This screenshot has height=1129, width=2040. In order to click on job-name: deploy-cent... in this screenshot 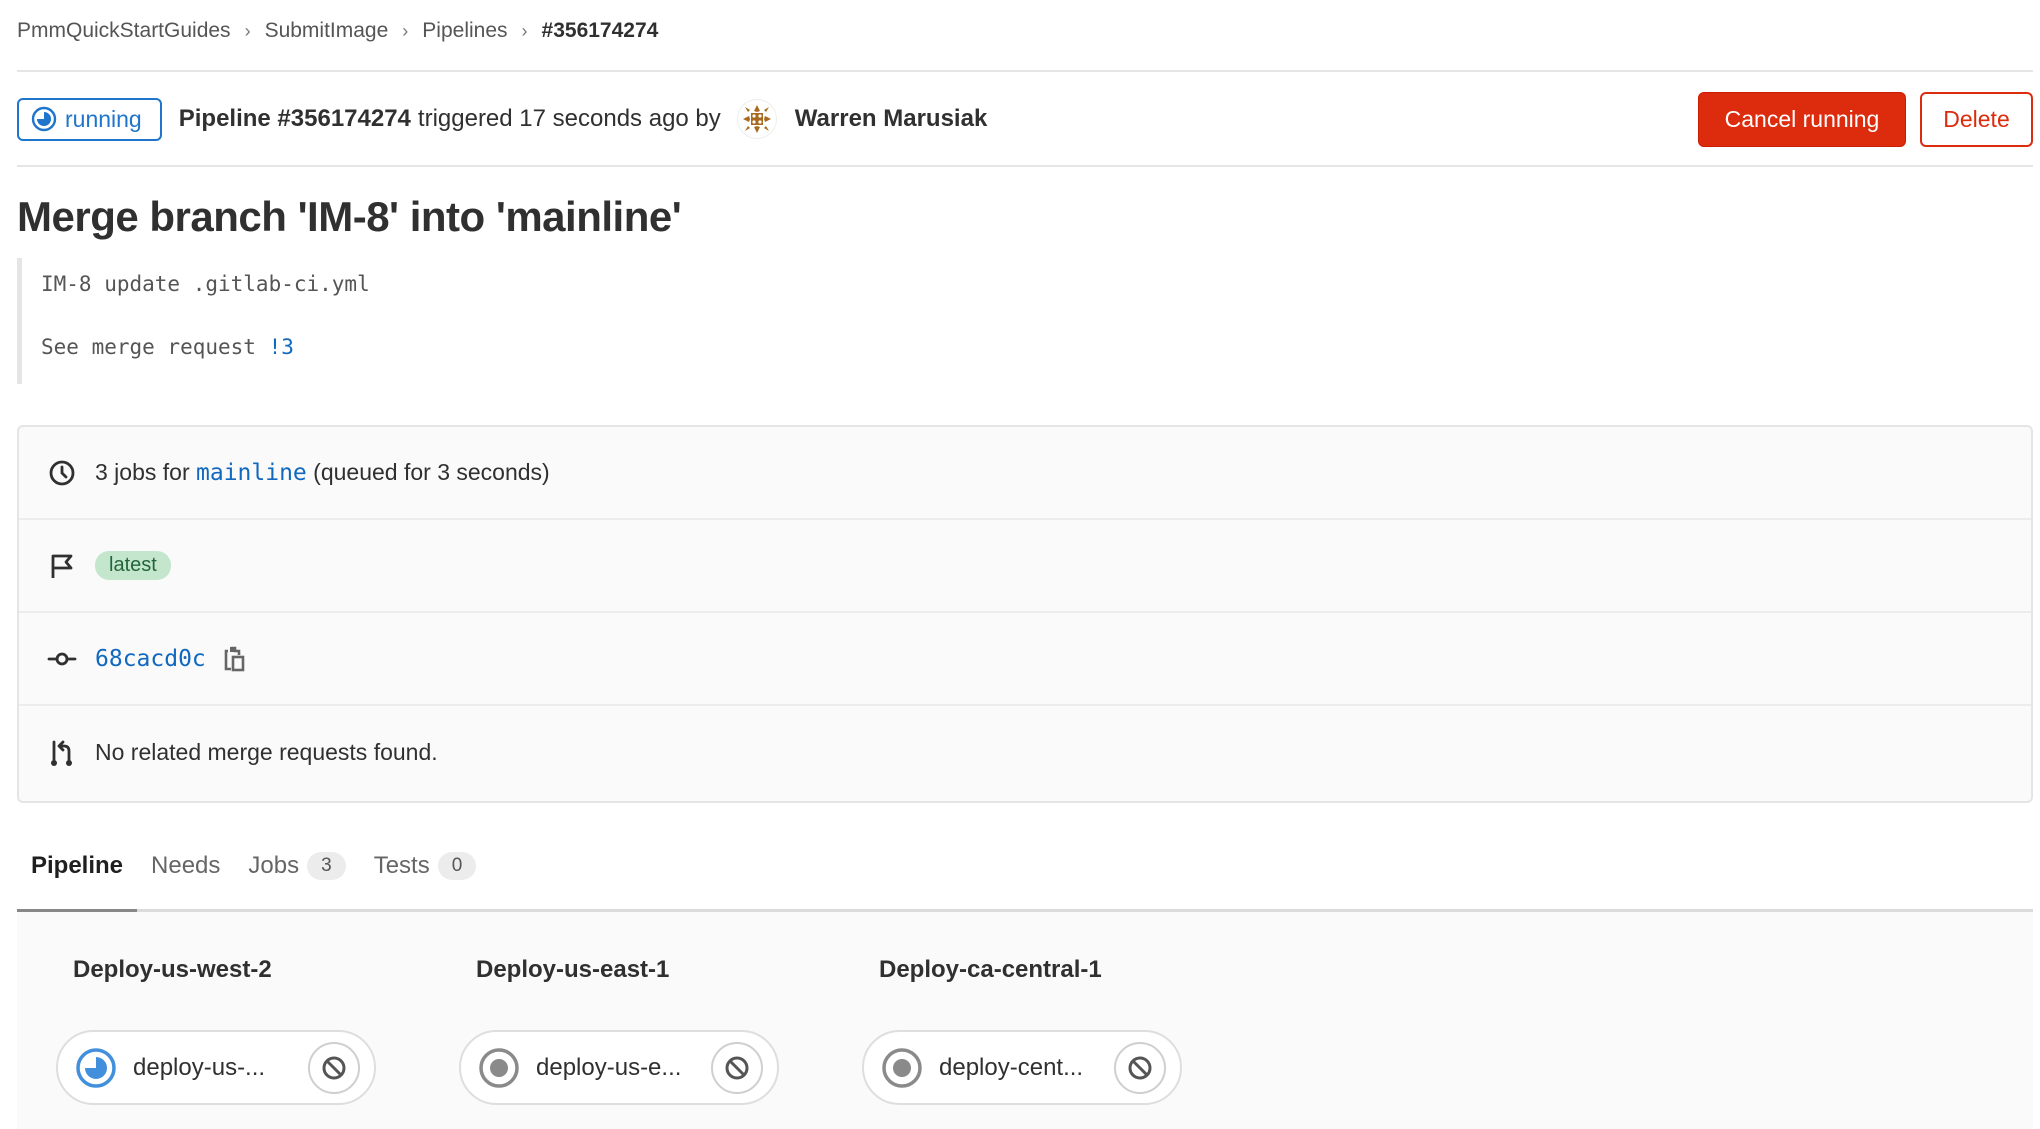, I will do `click(1011, 1067)`.